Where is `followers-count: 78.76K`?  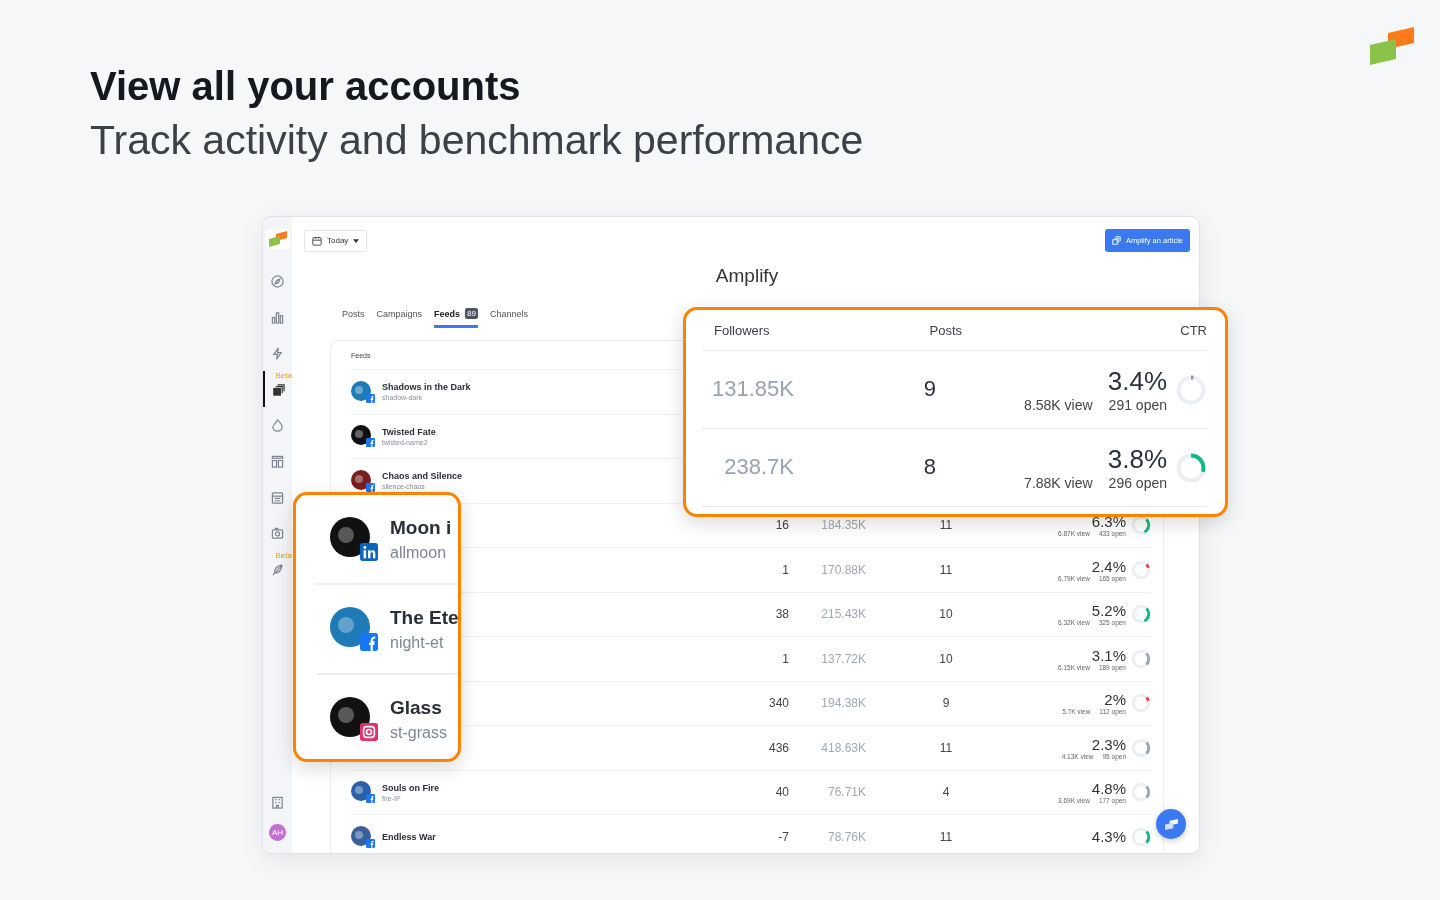
followers-count: 78.76K is located at coordinates (846, 836).